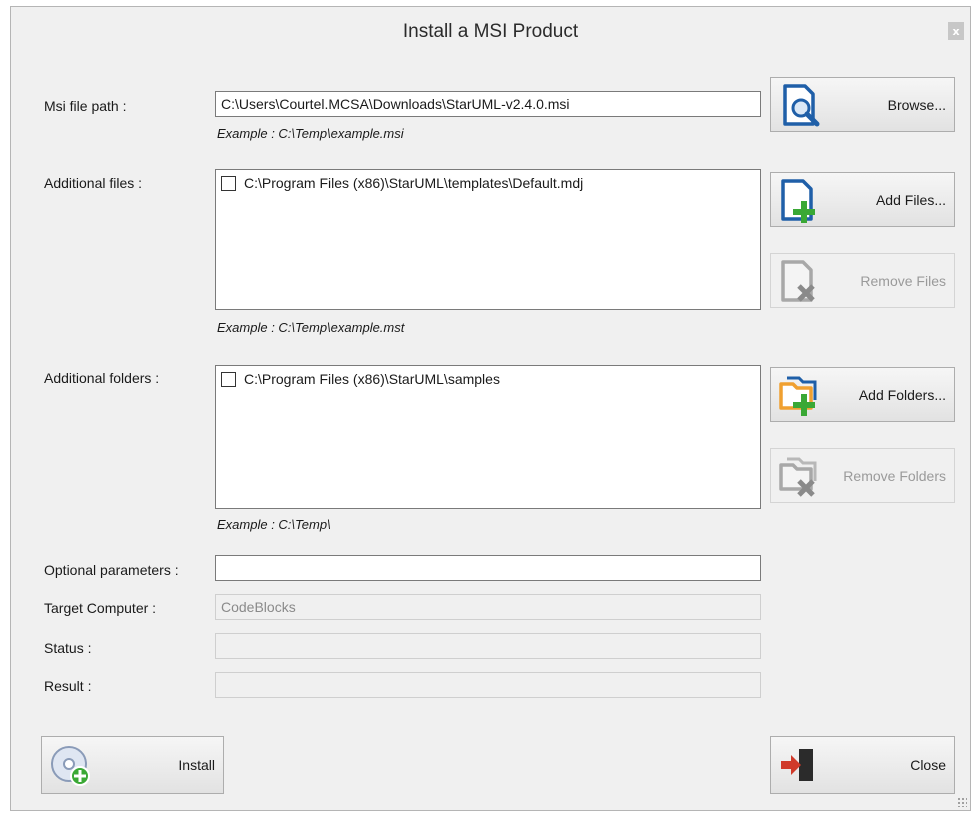 Image resolution: width=974 pixels, height=818 pixels. What do you see at coordinates (894, 475) in the screenshot?
I see `remove-folders-label: Remove Folders` at bounding box center [894, 475].